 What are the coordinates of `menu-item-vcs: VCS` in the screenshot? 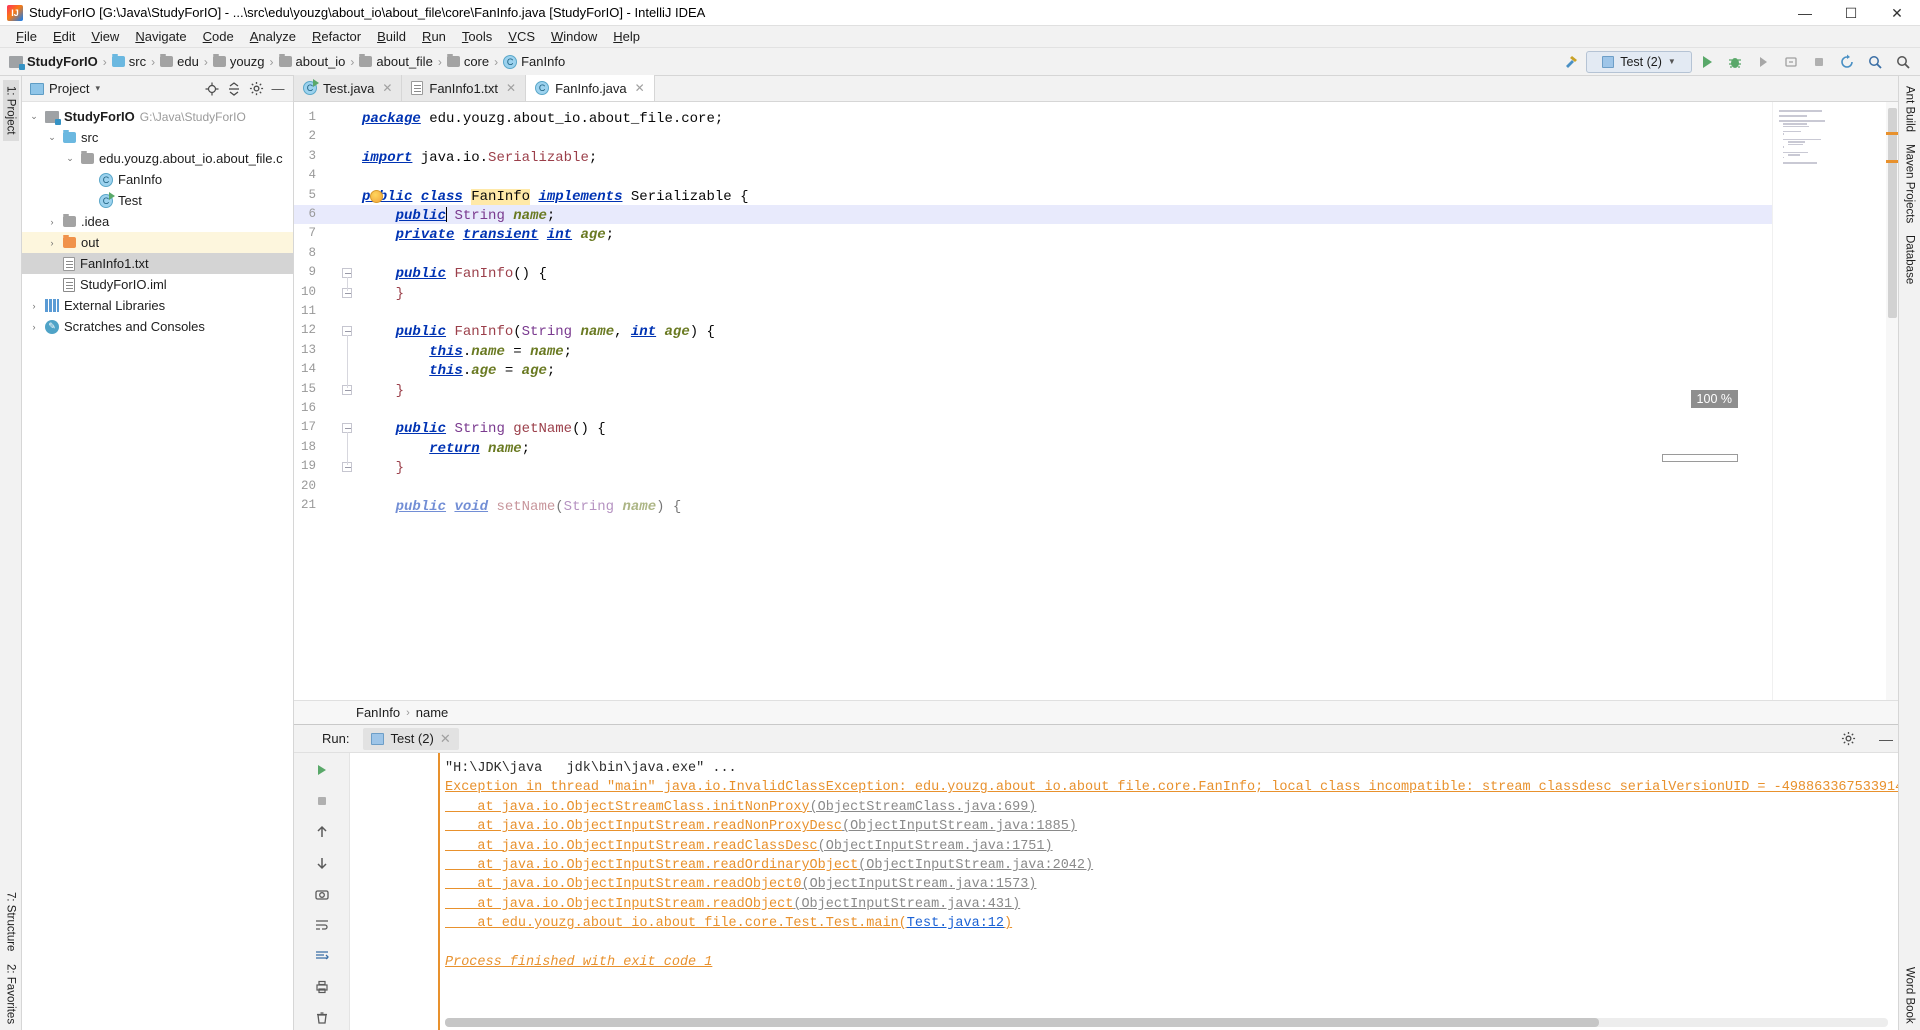 It's located at (521, 36).